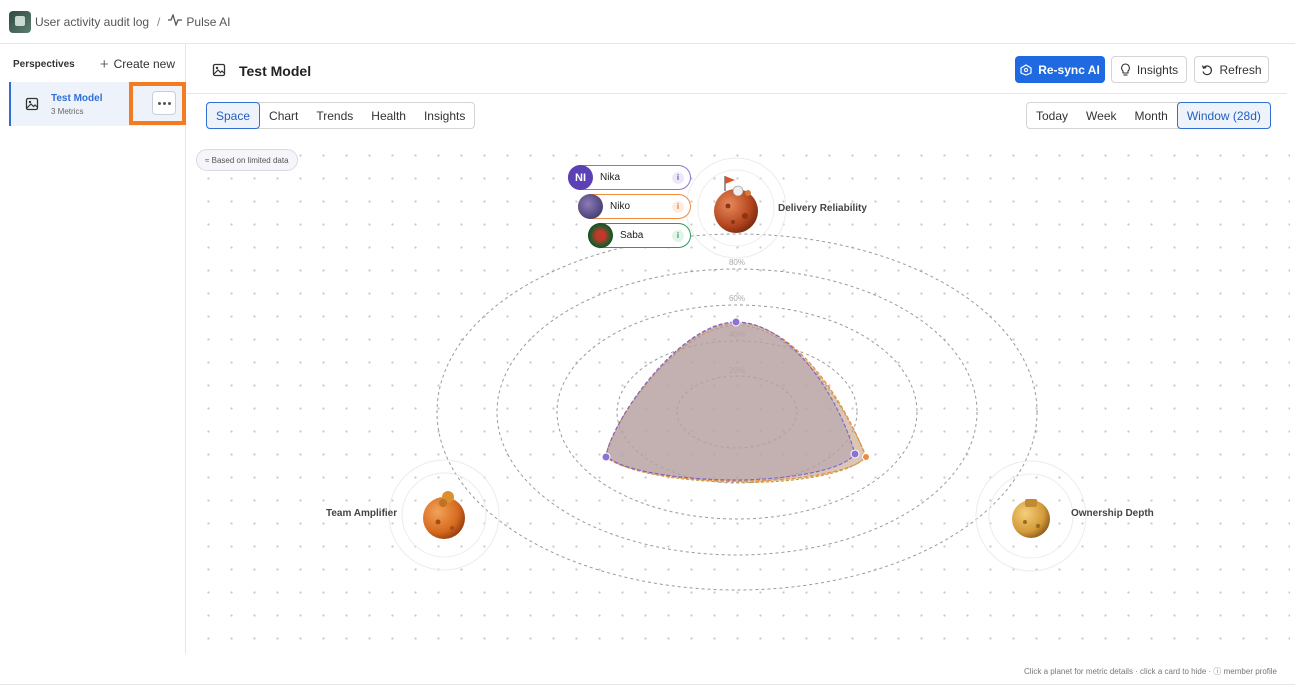 The image size is (1295, 687). What do you see at coordinates (1031, 518) in the screenshot?
I see `planet-ownership-depth` at bounding box center [1031, 518].